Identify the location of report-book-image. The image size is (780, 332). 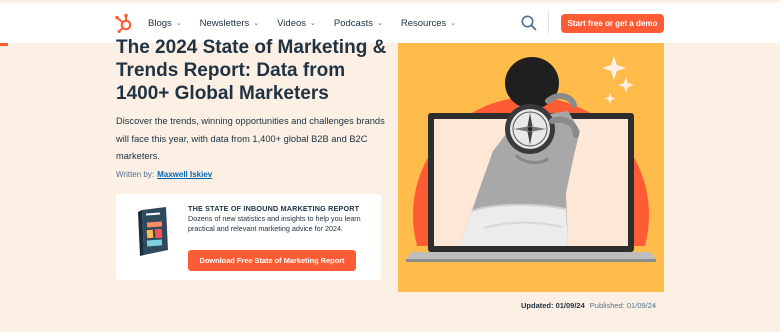
(153, 232).